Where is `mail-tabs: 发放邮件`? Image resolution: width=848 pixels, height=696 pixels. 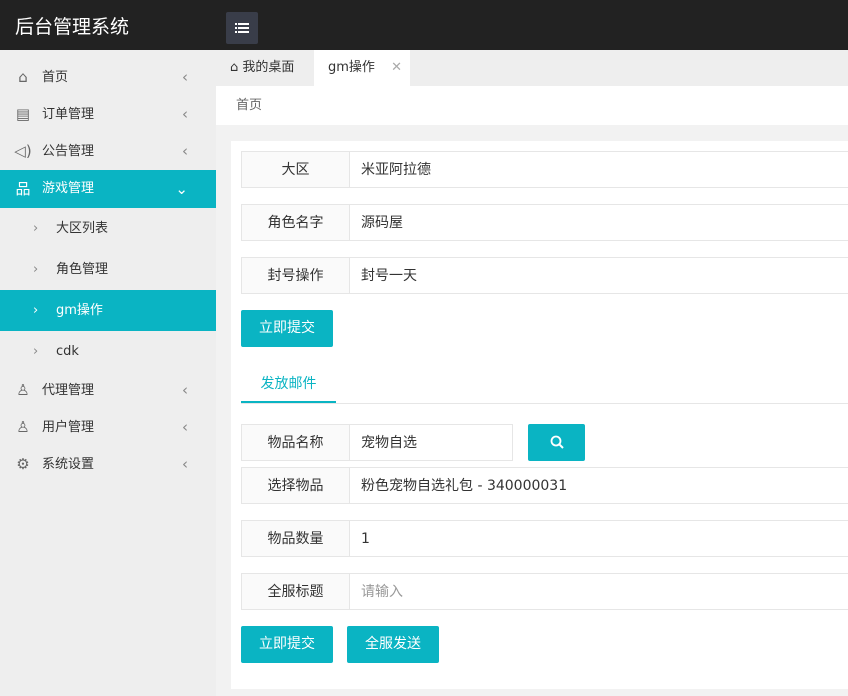
mail-tabs: 发放邮件 is located at coordinates (544, 384).